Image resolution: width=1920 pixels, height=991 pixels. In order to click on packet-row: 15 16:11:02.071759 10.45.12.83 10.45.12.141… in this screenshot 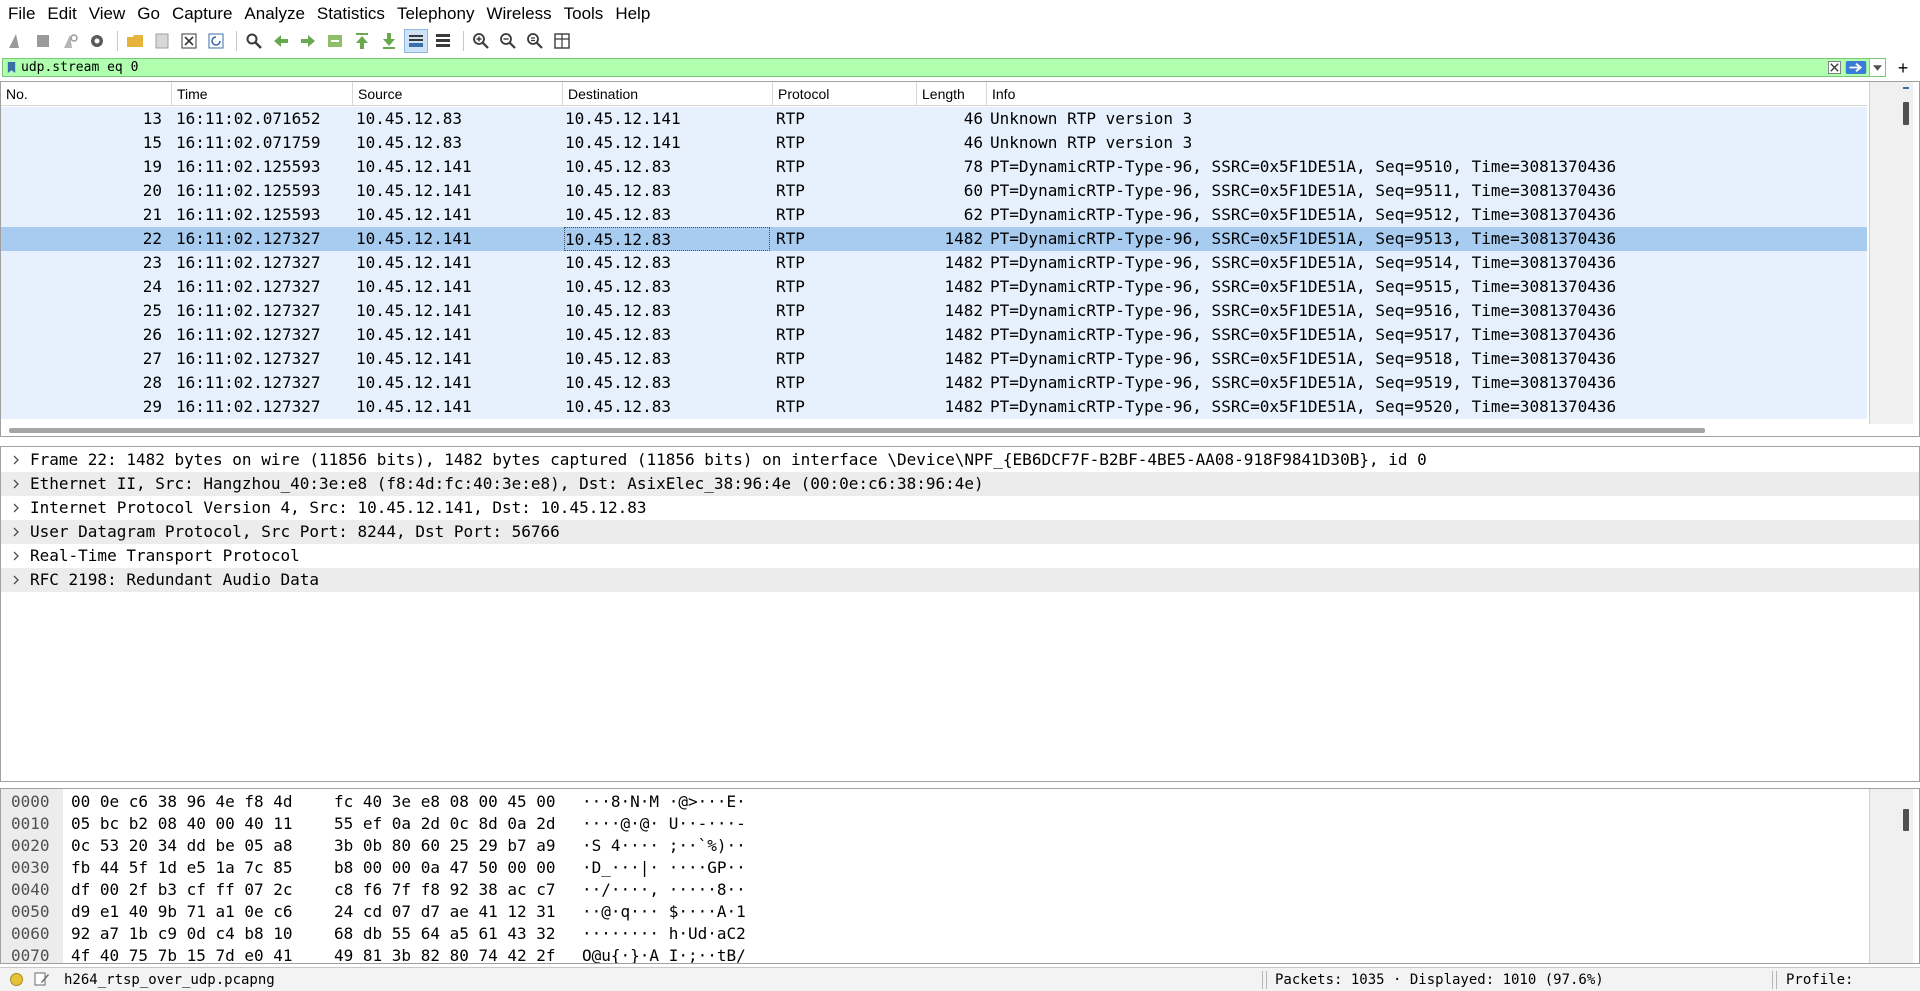, I will do `click(934, 143)`.